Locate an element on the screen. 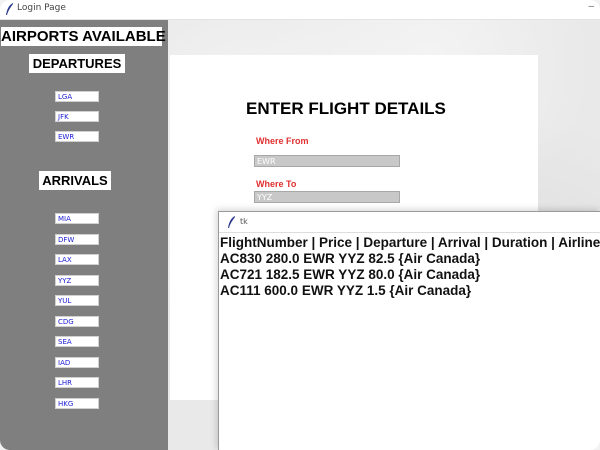  departure-airport-ewr: EWR is located at coordinates (77, 136).